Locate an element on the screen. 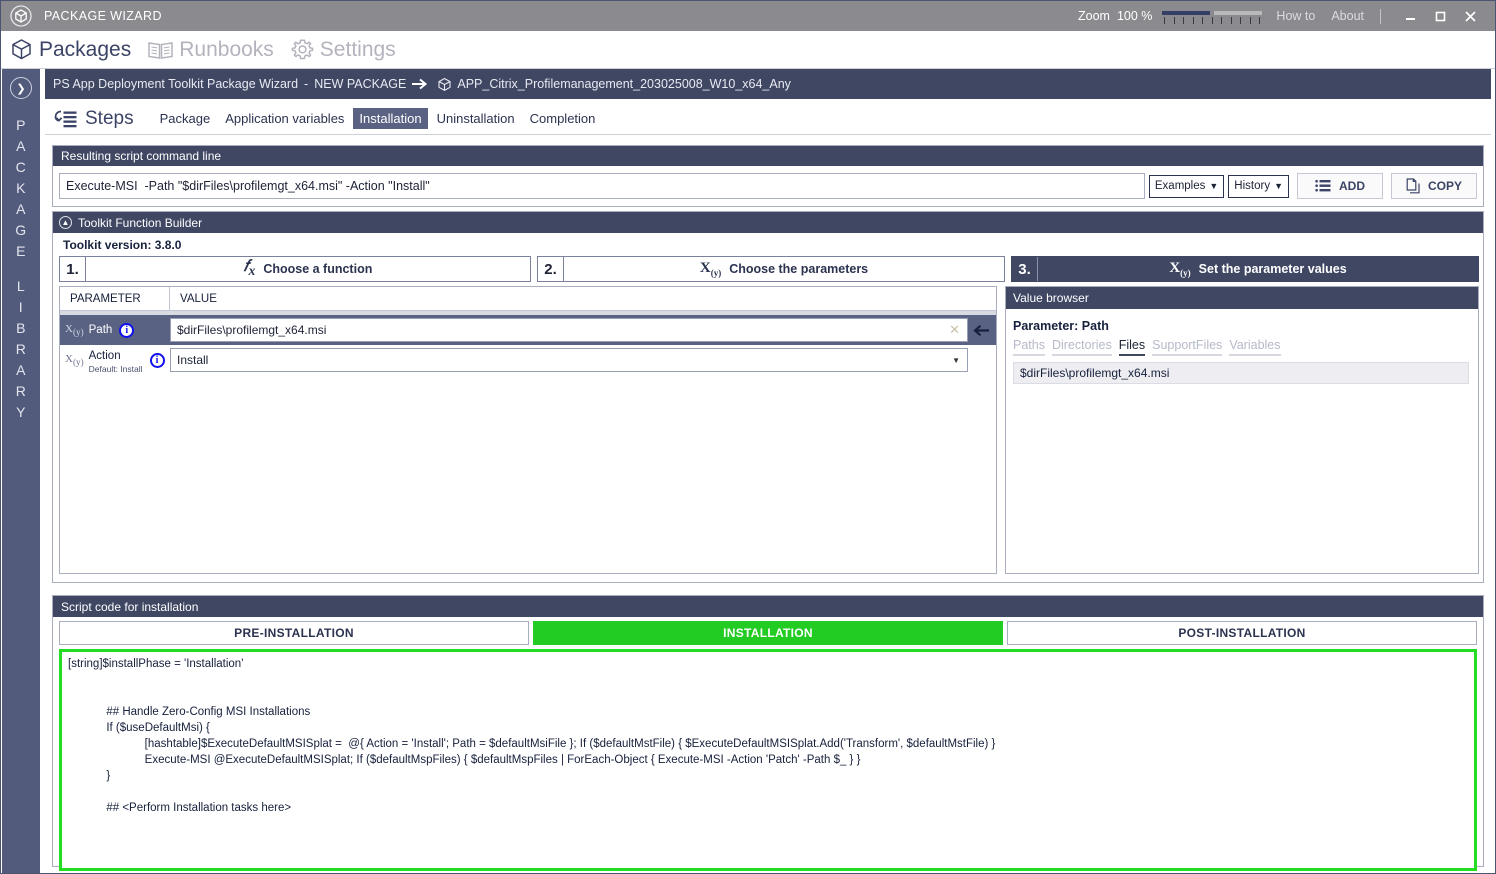  parameter-label-action: Action is located at coordinates (104, 356).